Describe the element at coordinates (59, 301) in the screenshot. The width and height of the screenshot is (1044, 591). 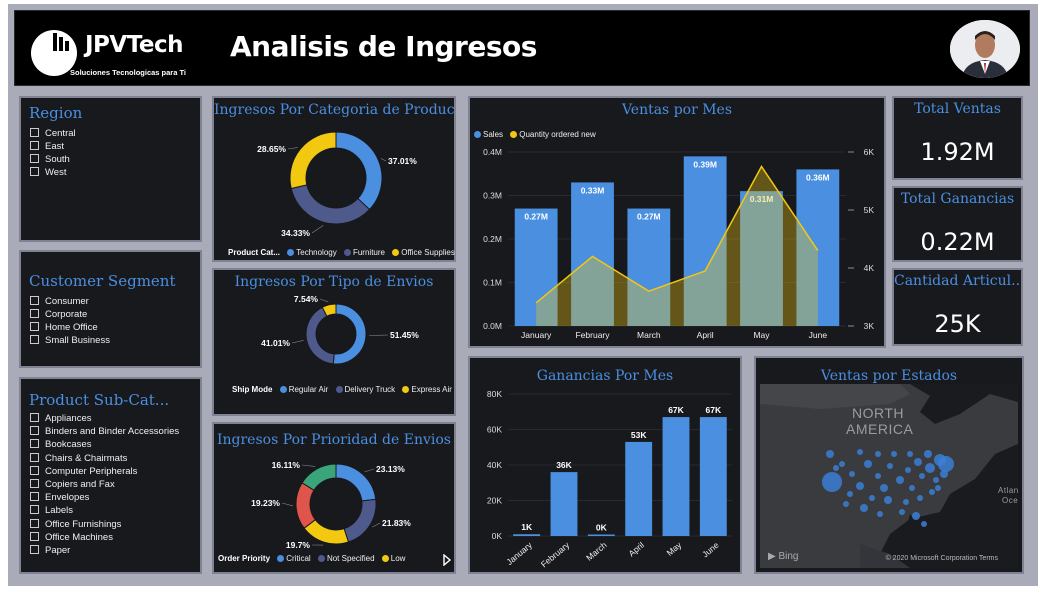
I see `slicer-option: Consumer` at that location.